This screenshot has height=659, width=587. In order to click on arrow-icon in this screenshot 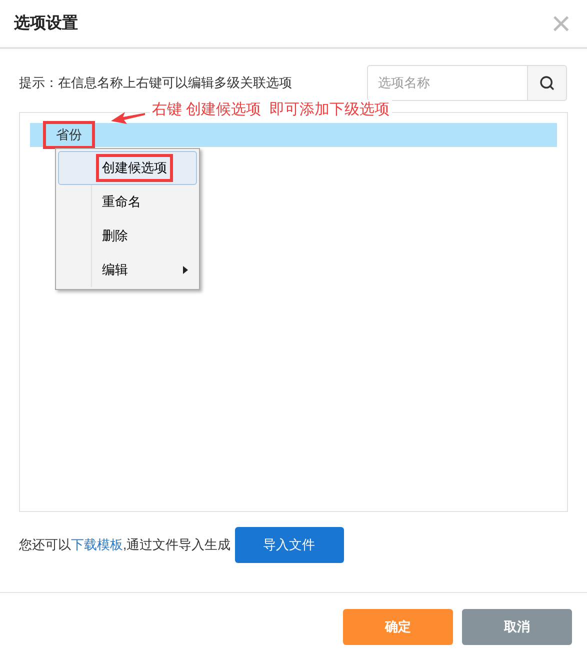, I will do `click(128, 117)`.